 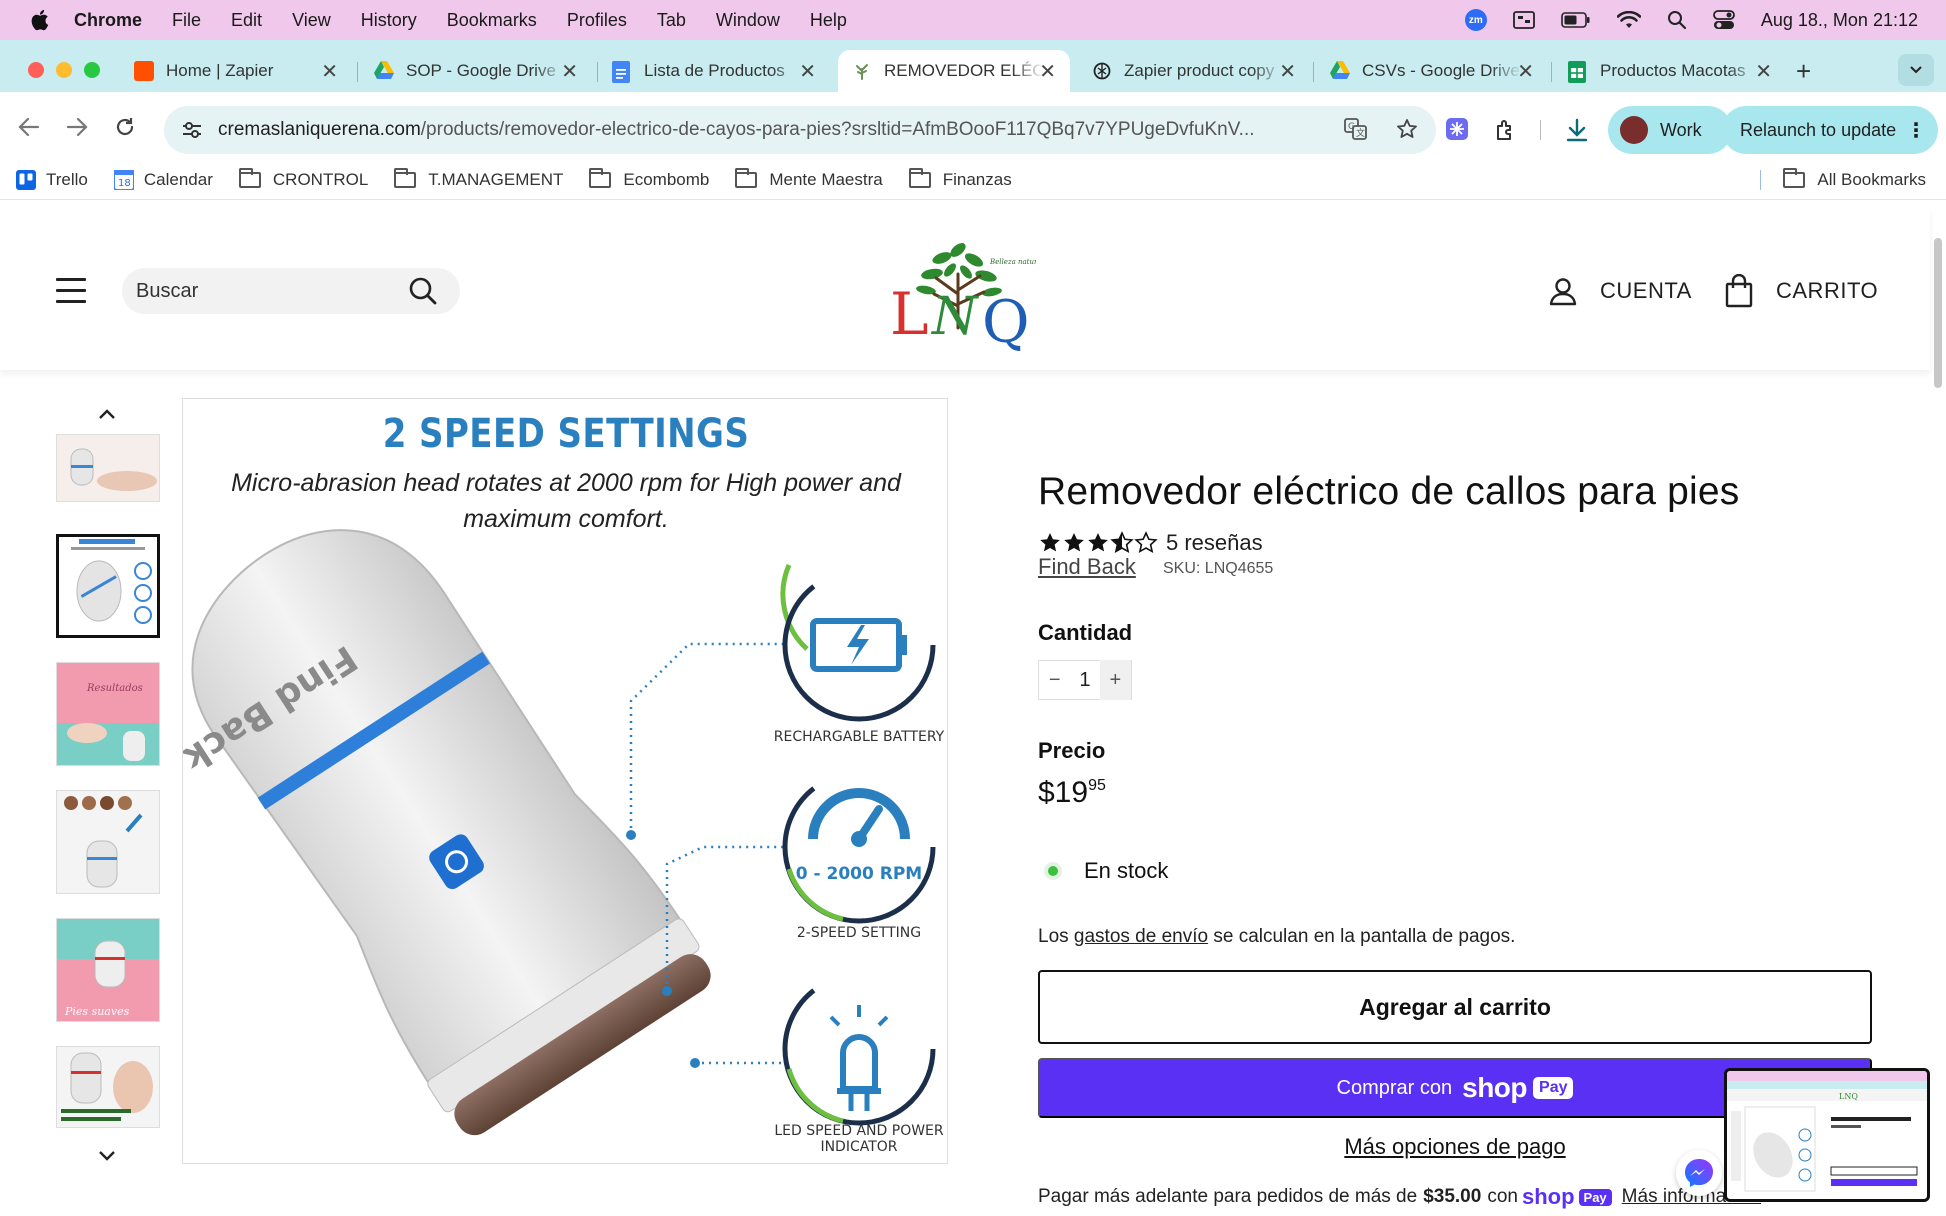 I want to click on forward-button, so click(x=77, y=130).